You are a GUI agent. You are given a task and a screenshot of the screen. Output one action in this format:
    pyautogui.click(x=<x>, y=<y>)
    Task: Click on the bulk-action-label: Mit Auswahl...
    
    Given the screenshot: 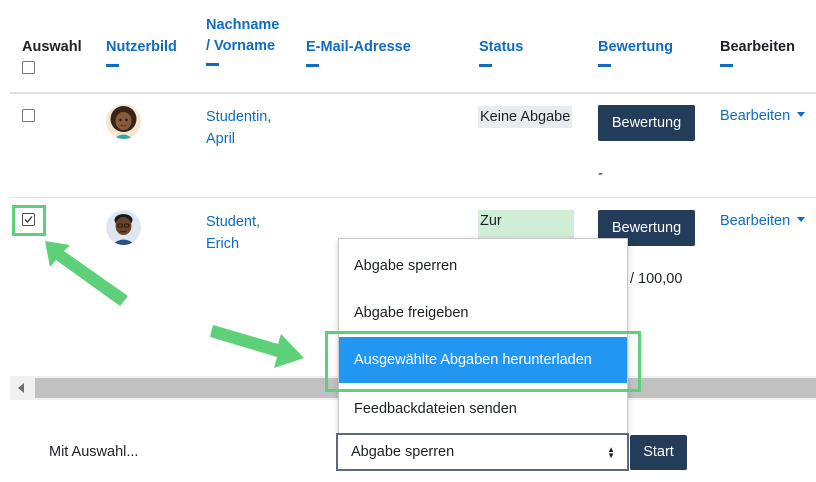 What is the action you would take?
    pyautogui.click(x=94, y=452)
    